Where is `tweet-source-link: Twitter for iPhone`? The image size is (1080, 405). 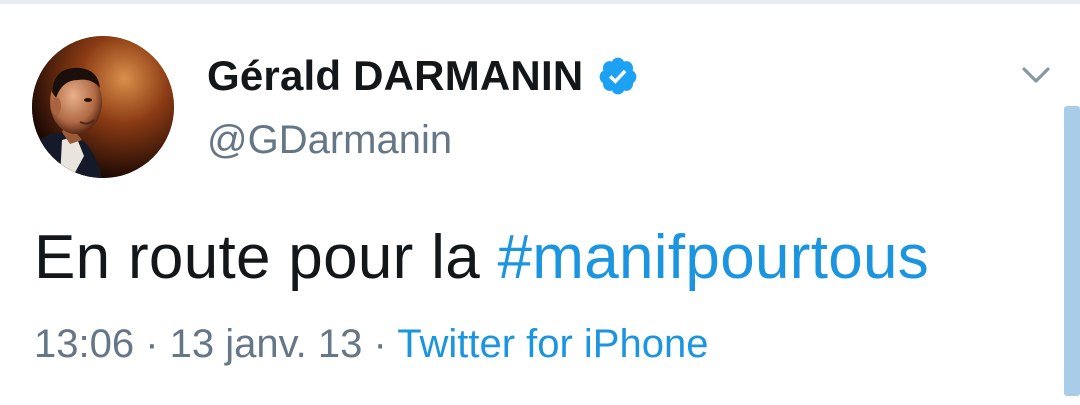 tweet-source-link: Twitter for iPhone is located at coordinates (552, 344).